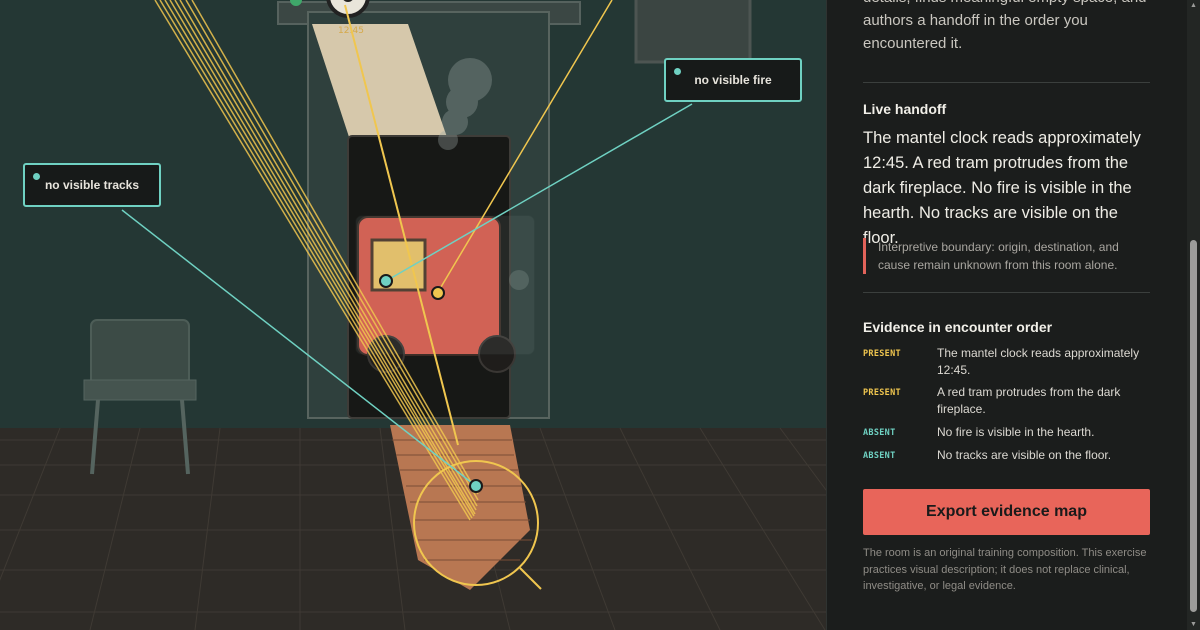 The height and width of the screenshot is (630, 1200). Describe the element at coordinates (519, 280) in the screenshot. I see `tram-detail` at that location.